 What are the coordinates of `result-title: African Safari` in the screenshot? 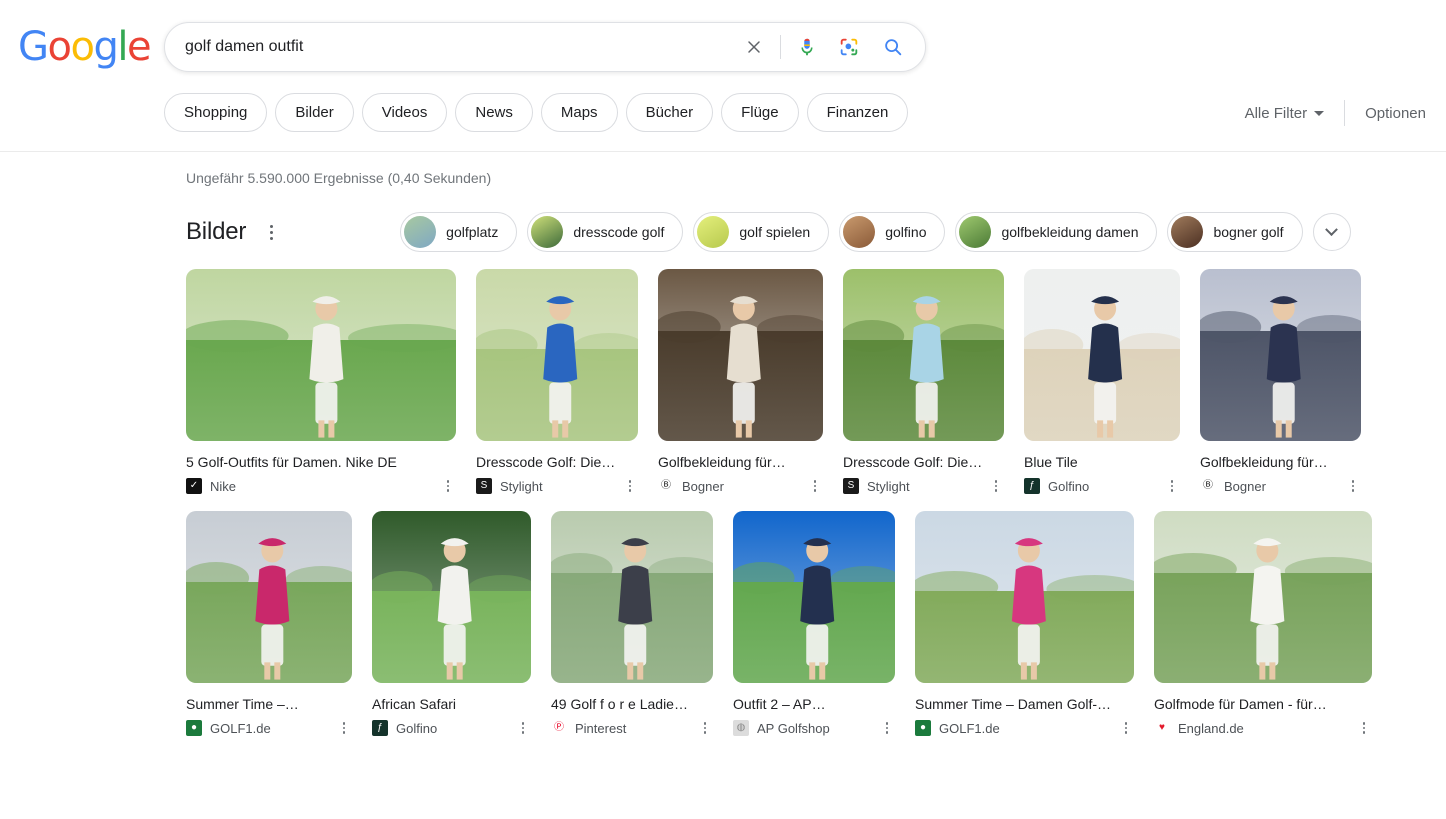 It's located at (451, 704).